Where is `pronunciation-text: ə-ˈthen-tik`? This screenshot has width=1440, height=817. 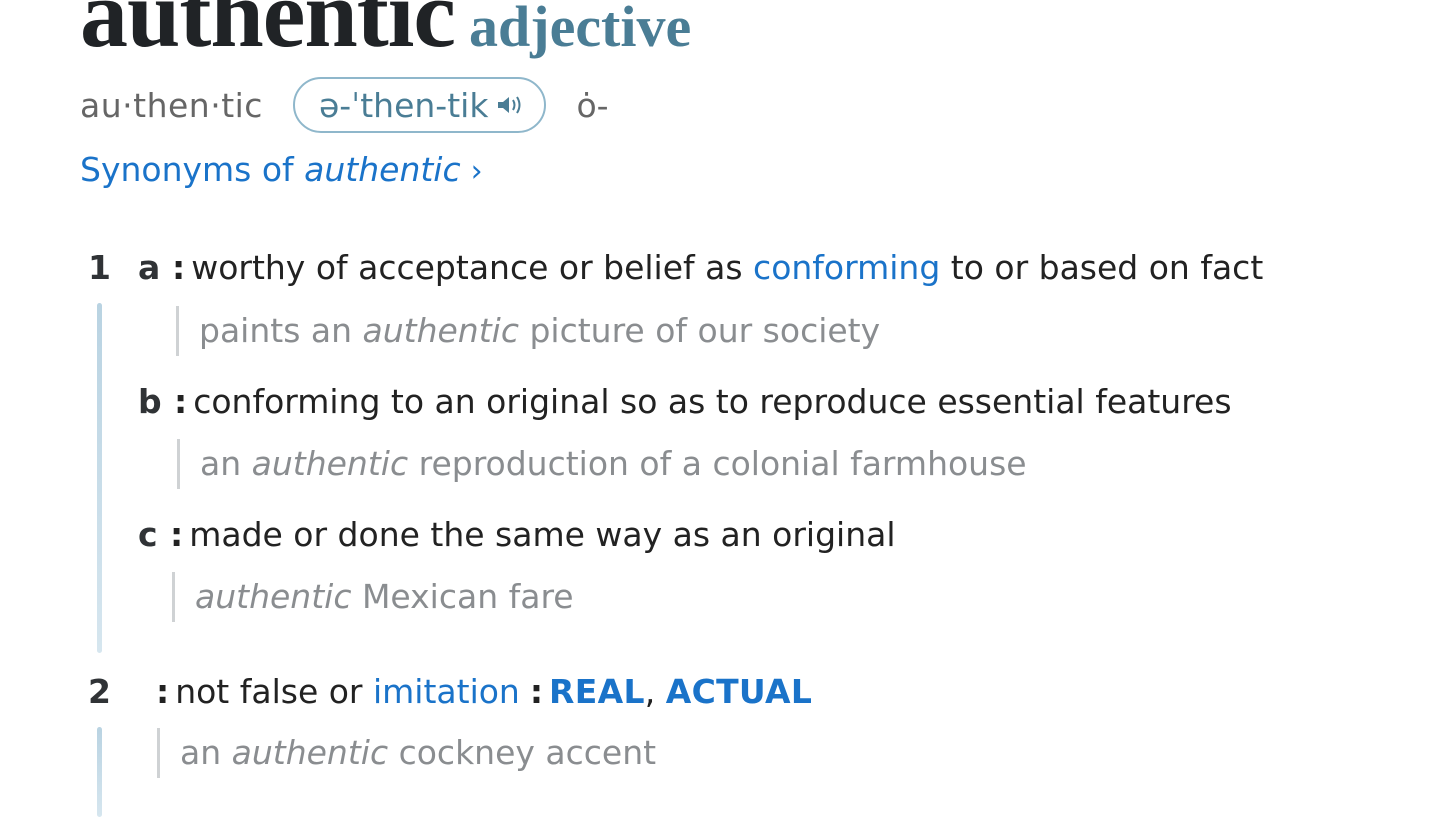
pronunciation-text: ə-ˈthen-tik is located at coordinates (403, 105).